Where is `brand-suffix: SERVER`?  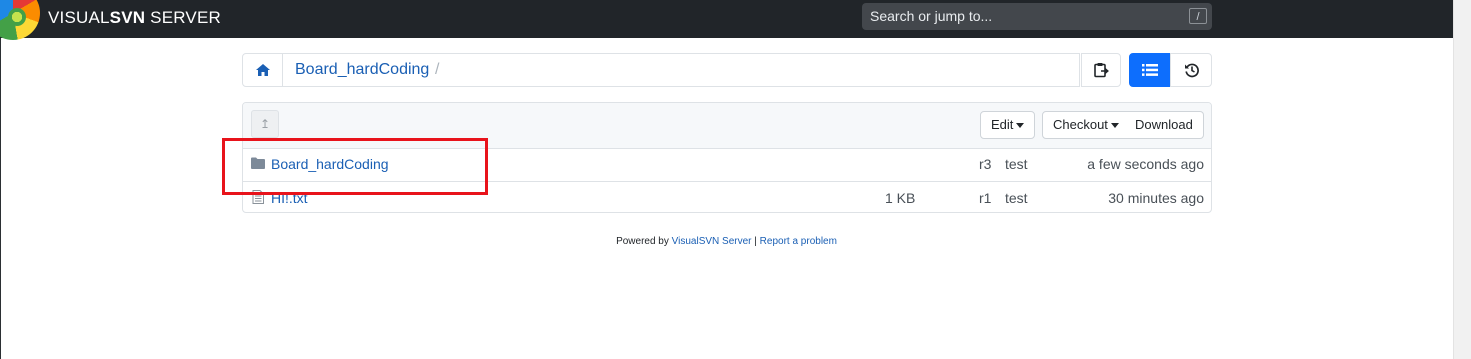
brand-suffix: SERVER is located at coordinates (183, 17).